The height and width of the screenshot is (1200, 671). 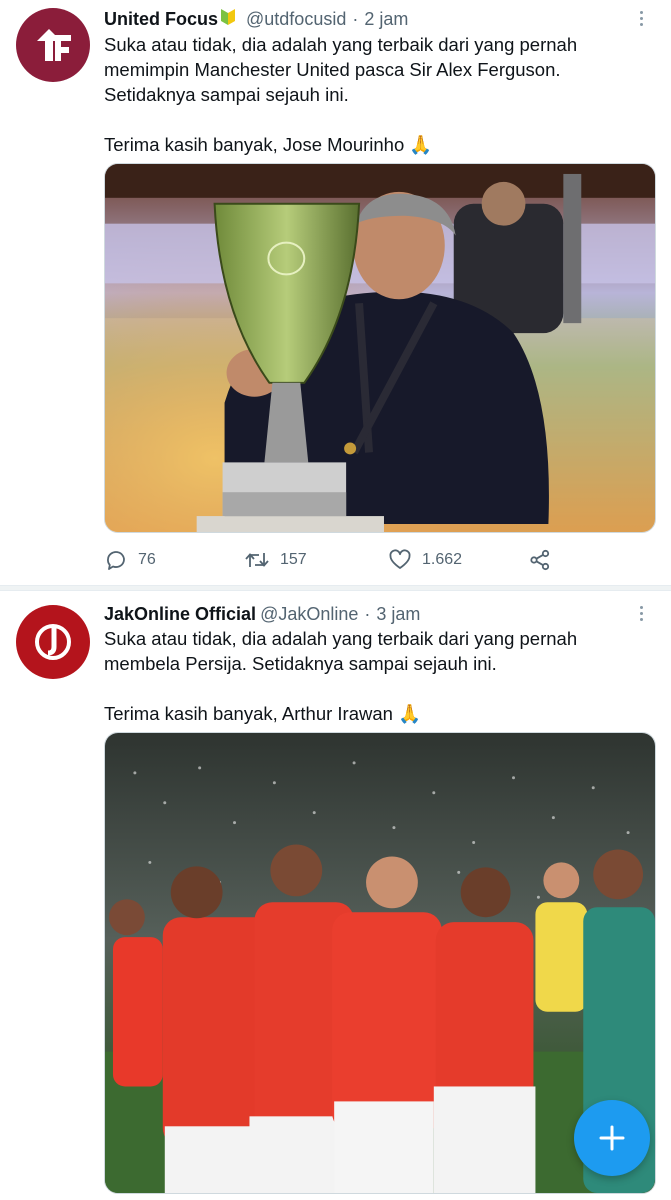 I want to click on heart-icon, so click(x=400, y=559).